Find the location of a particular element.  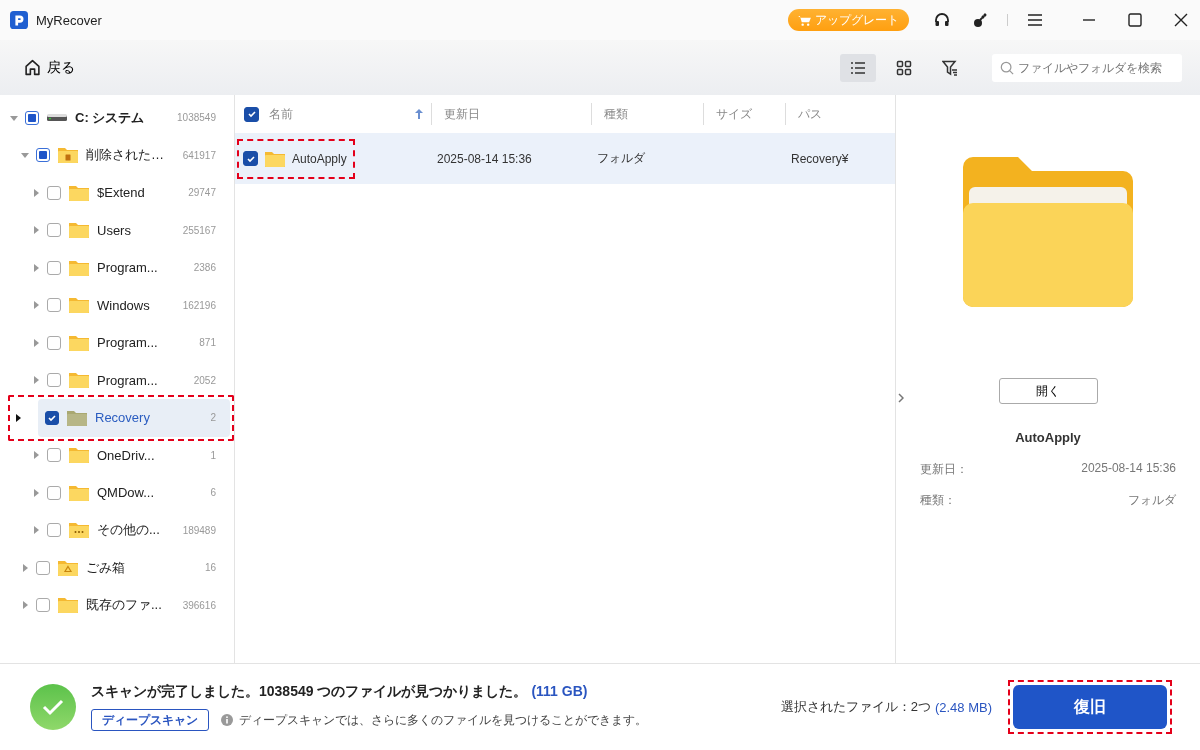

total-size: (111 GB) is located at coordinates (559, 692).